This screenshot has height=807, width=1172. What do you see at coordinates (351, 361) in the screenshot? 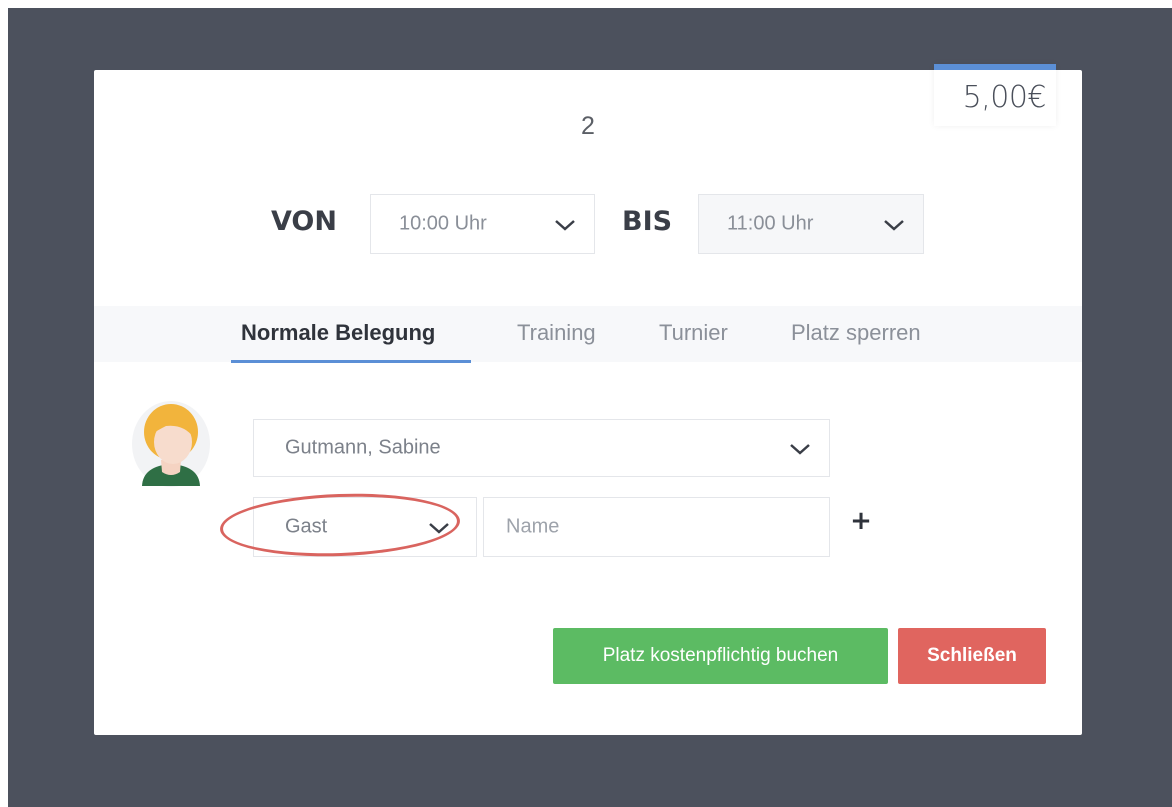
I see `active-tab-indicator` at bounding box center [351, 361].